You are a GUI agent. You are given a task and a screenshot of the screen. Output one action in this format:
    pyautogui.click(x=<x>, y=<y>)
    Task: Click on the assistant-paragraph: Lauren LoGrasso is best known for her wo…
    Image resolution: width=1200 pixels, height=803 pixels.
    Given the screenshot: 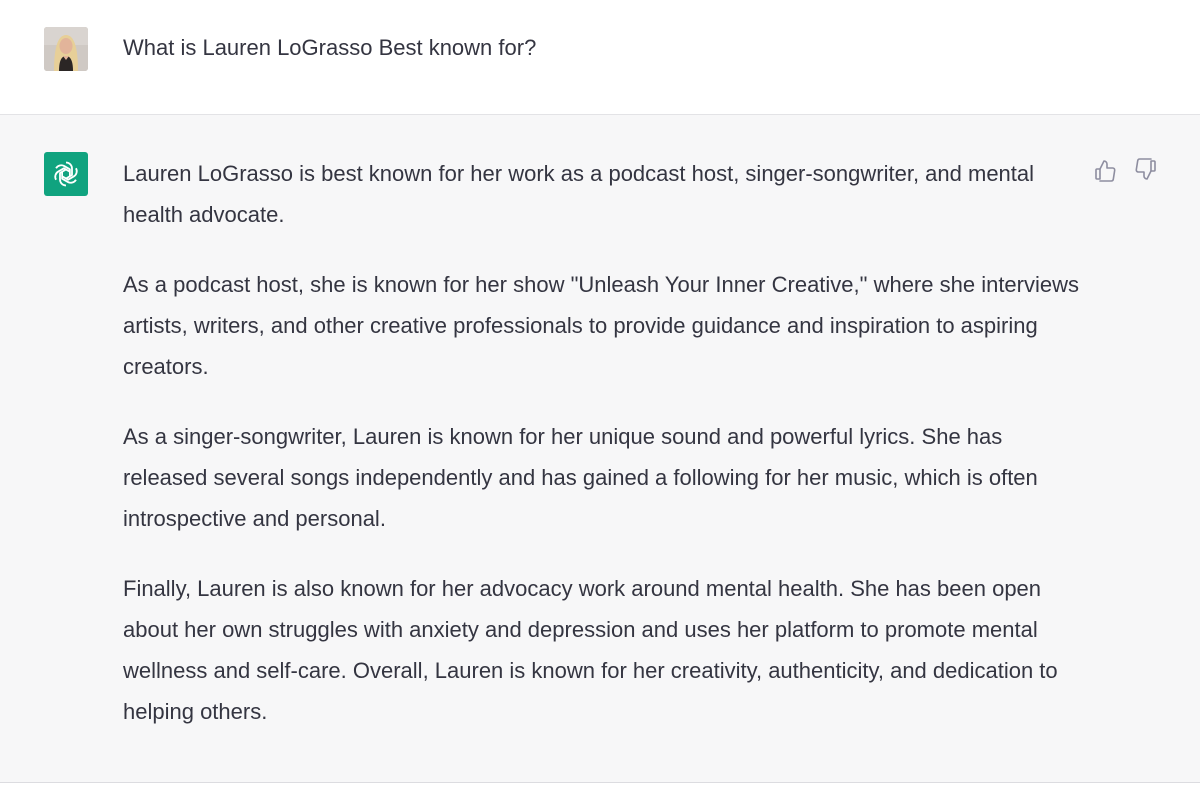 What is the action you would take?
    pyautogui.click(x=579, y=194)
    